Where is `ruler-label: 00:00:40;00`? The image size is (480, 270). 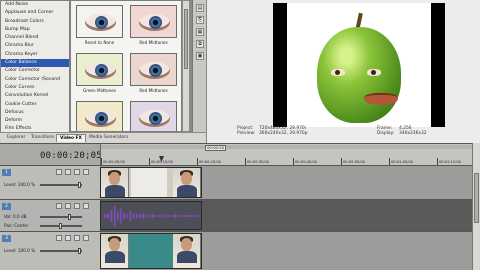 ruler-label: 00:00:40;00 is located at coordinates (306, 162).